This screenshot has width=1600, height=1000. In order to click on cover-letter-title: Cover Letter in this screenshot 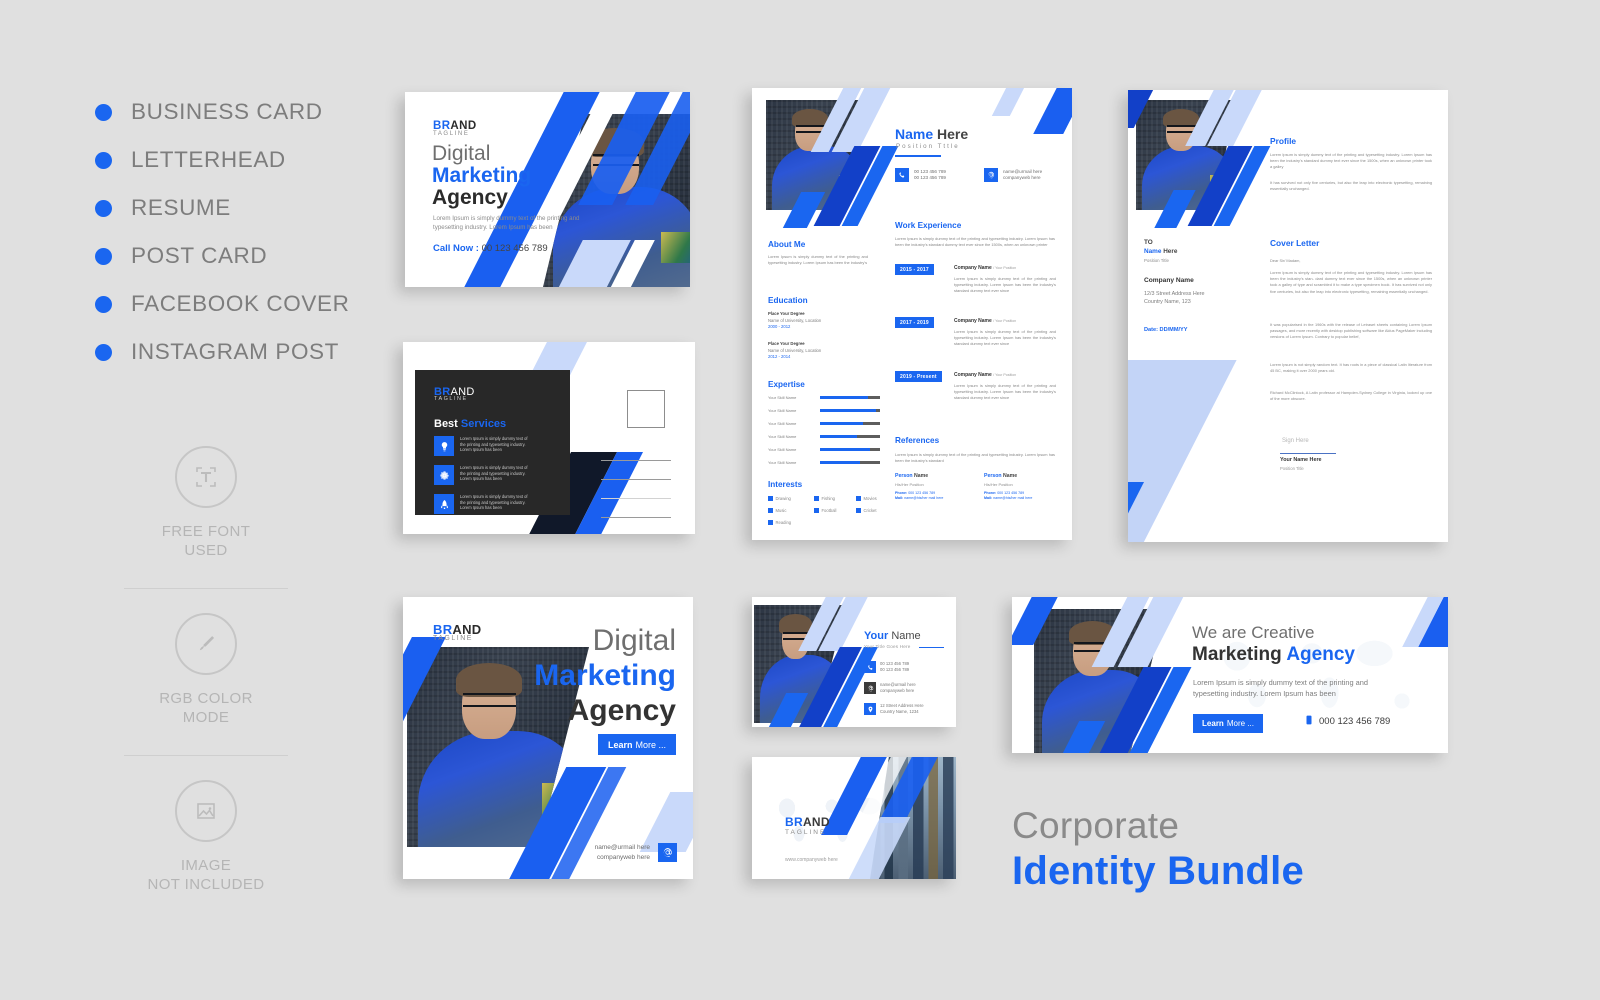, I will do `click(1295, 243)`.